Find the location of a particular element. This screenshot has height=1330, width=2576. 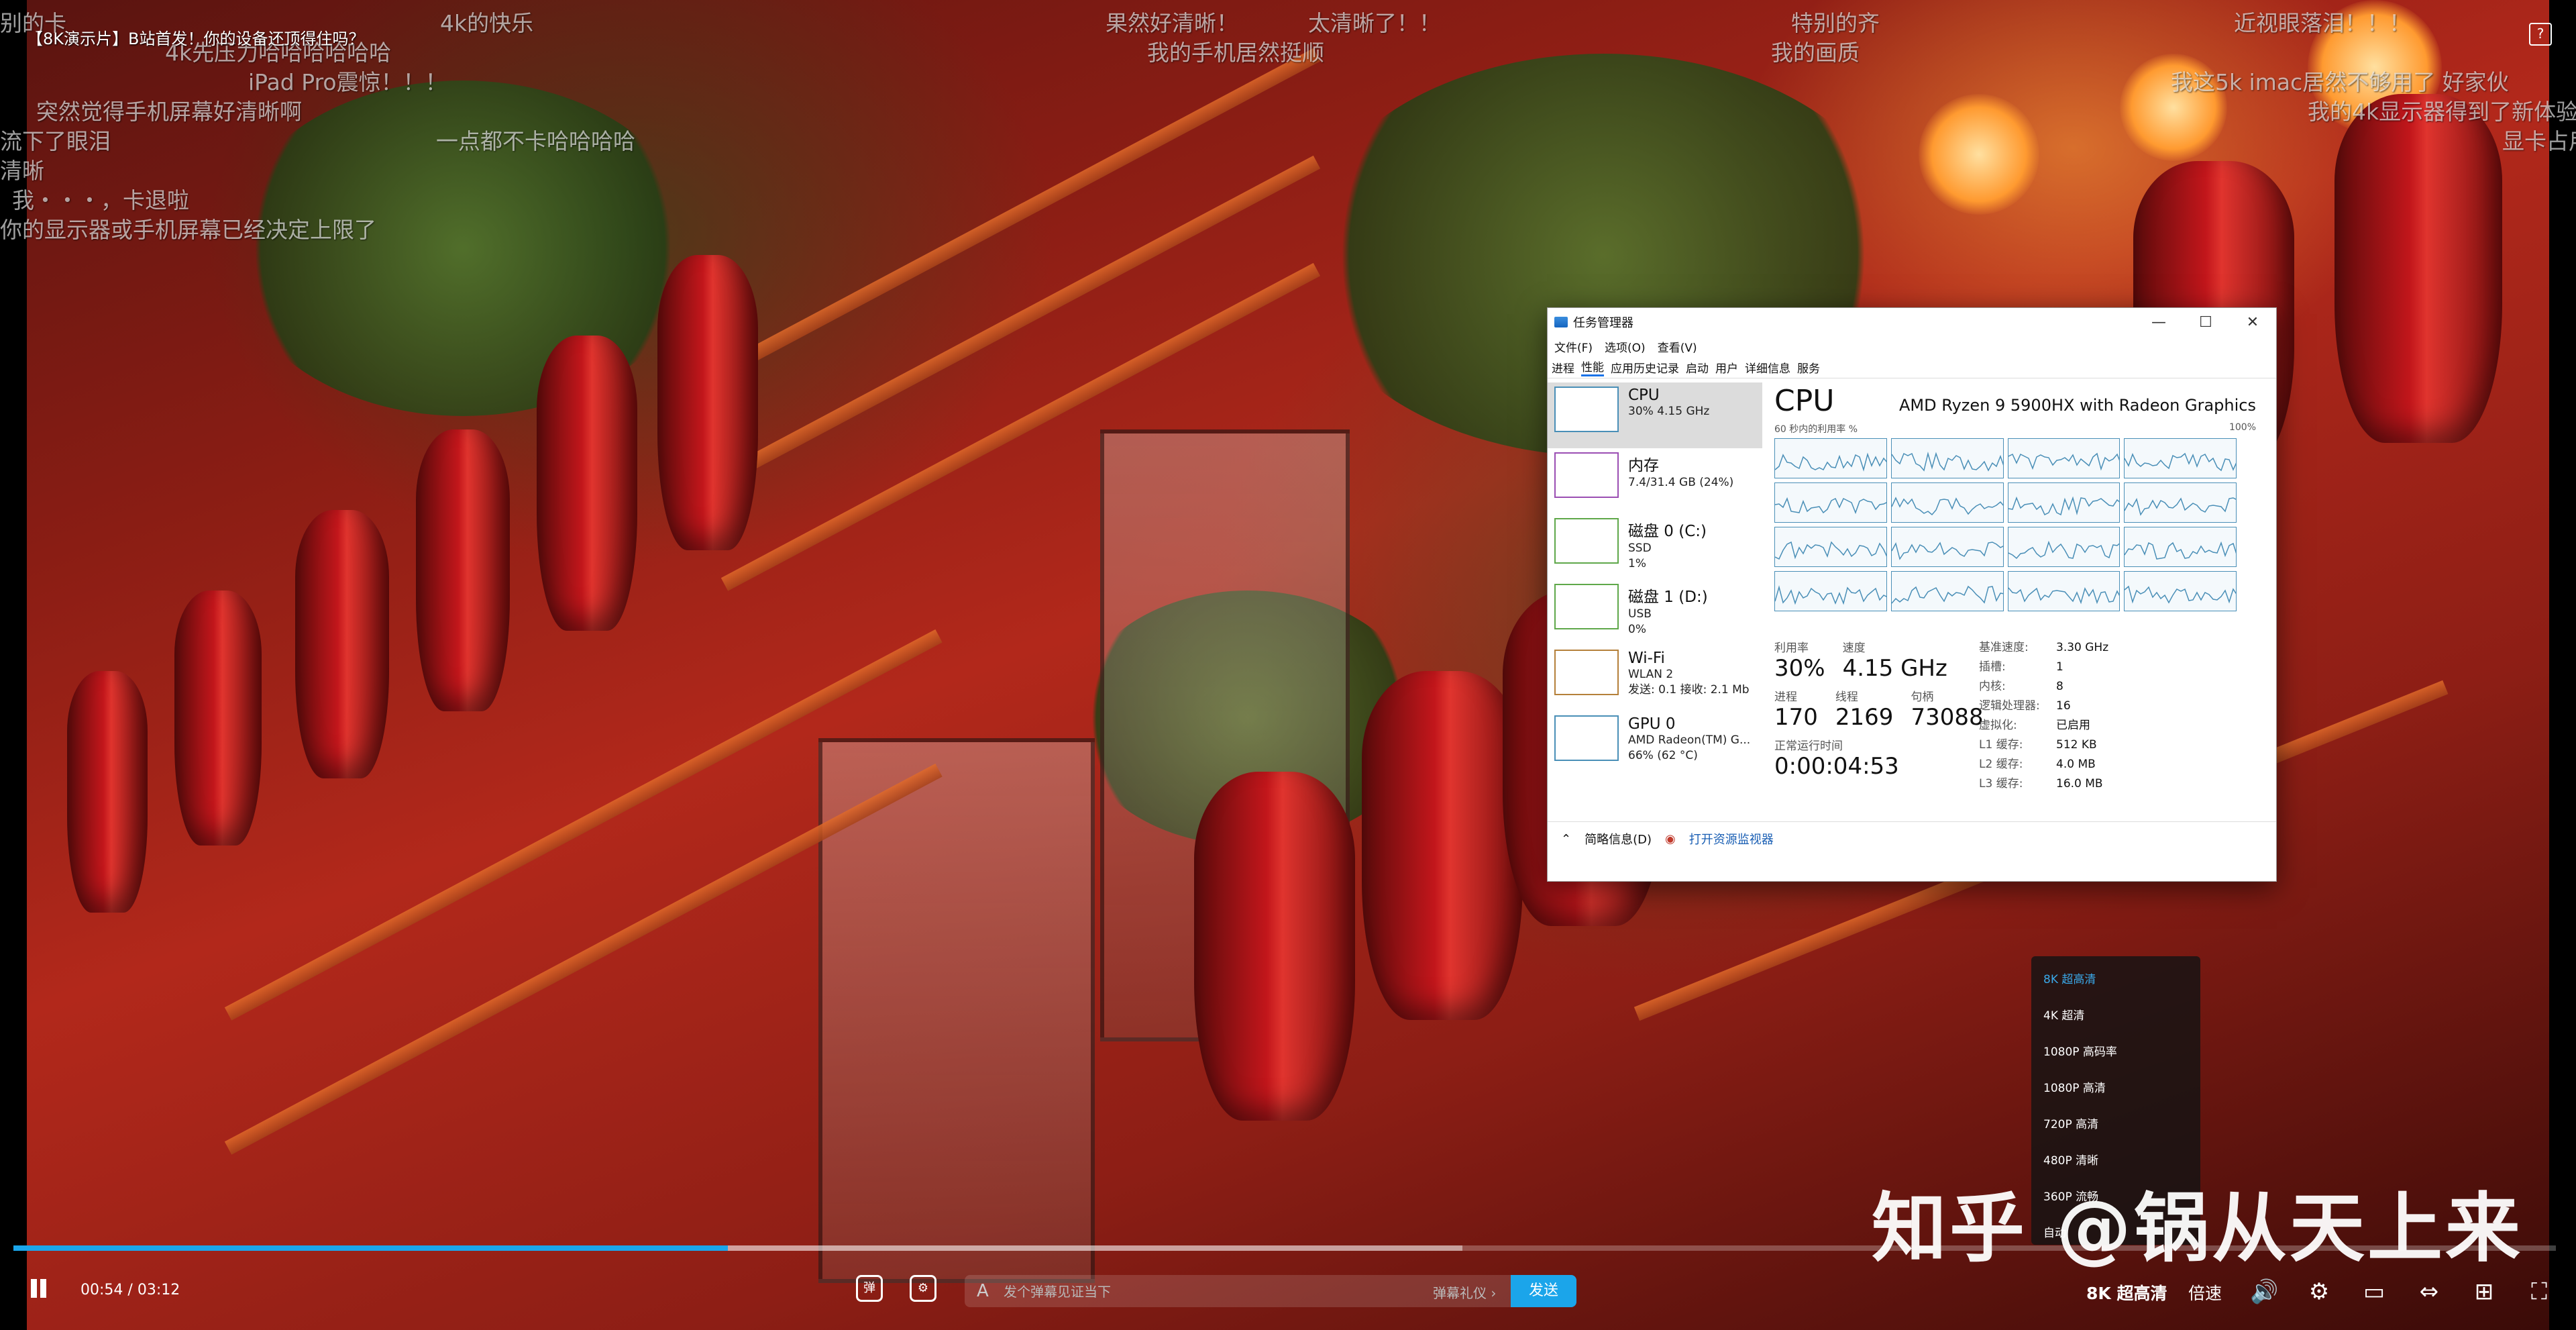

handles-label: 句柄 is located at coordinates (1922, 697).